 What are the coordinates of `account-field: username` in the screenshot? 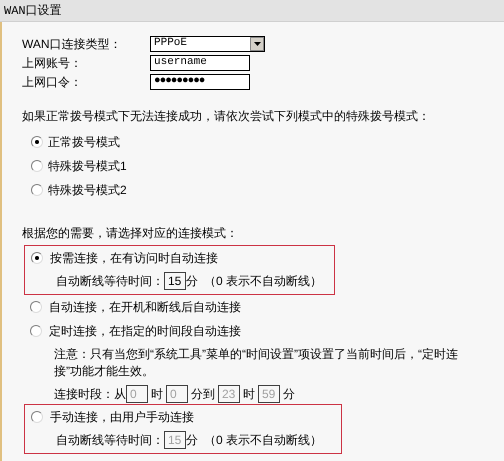 It's located at (200, 62).